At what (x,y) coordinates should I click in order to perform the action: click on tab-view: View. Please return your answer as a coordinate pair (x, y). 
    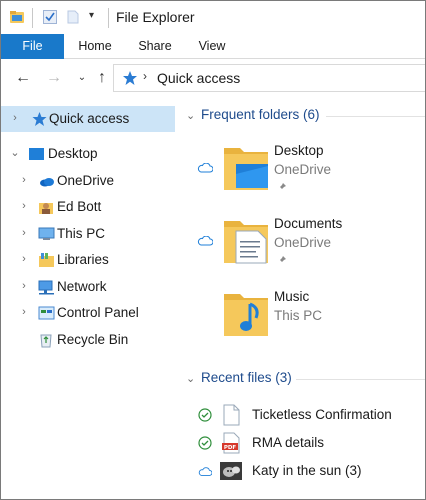
    Looking at the image, I should click on (212, 46).